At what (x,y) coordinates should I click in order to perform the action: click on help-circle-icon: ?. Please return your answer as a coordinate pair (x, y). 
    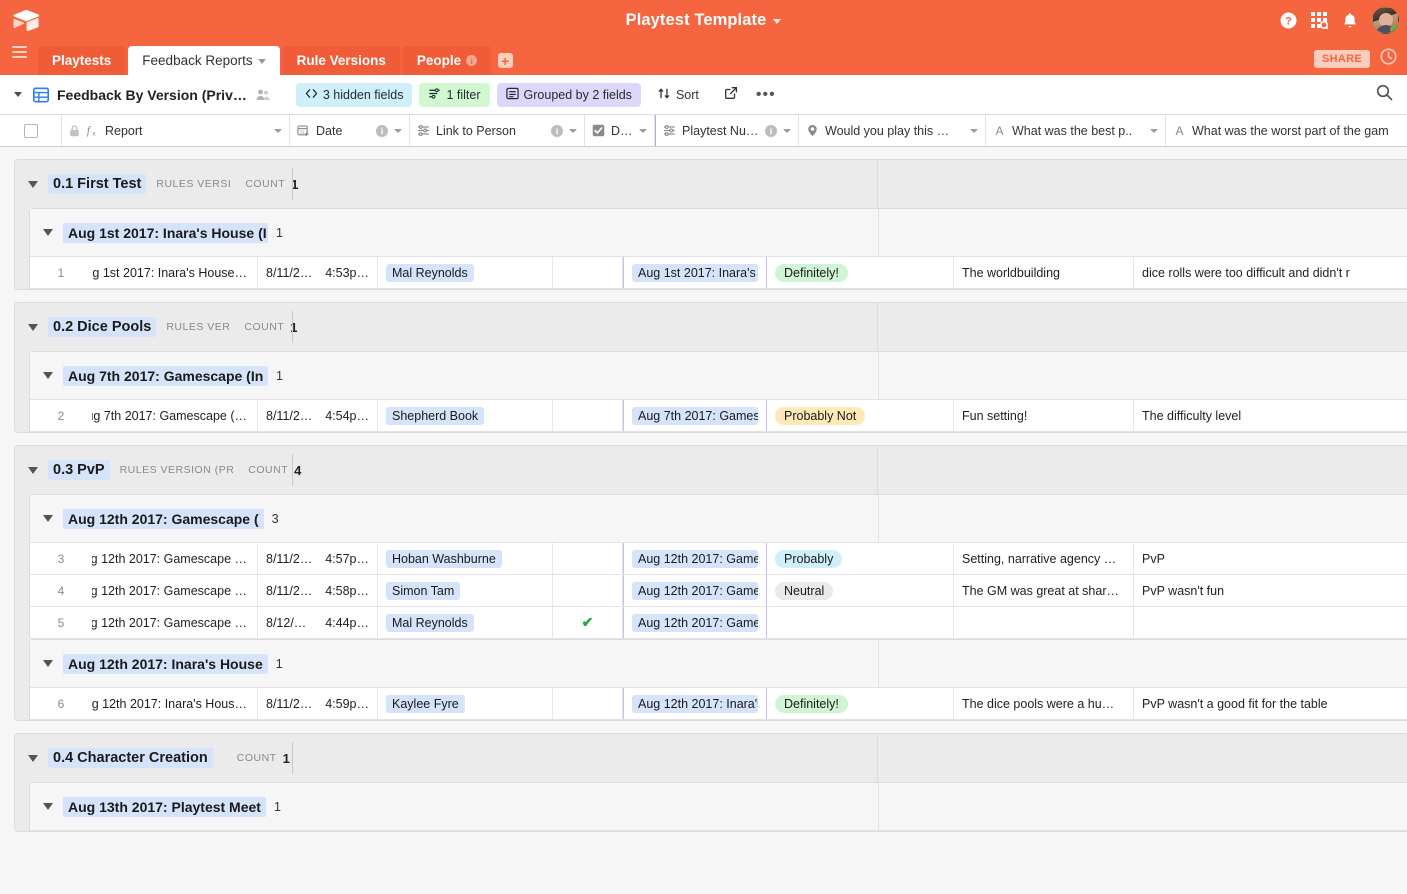
    Looking at the image, I should click on (1288, 20).